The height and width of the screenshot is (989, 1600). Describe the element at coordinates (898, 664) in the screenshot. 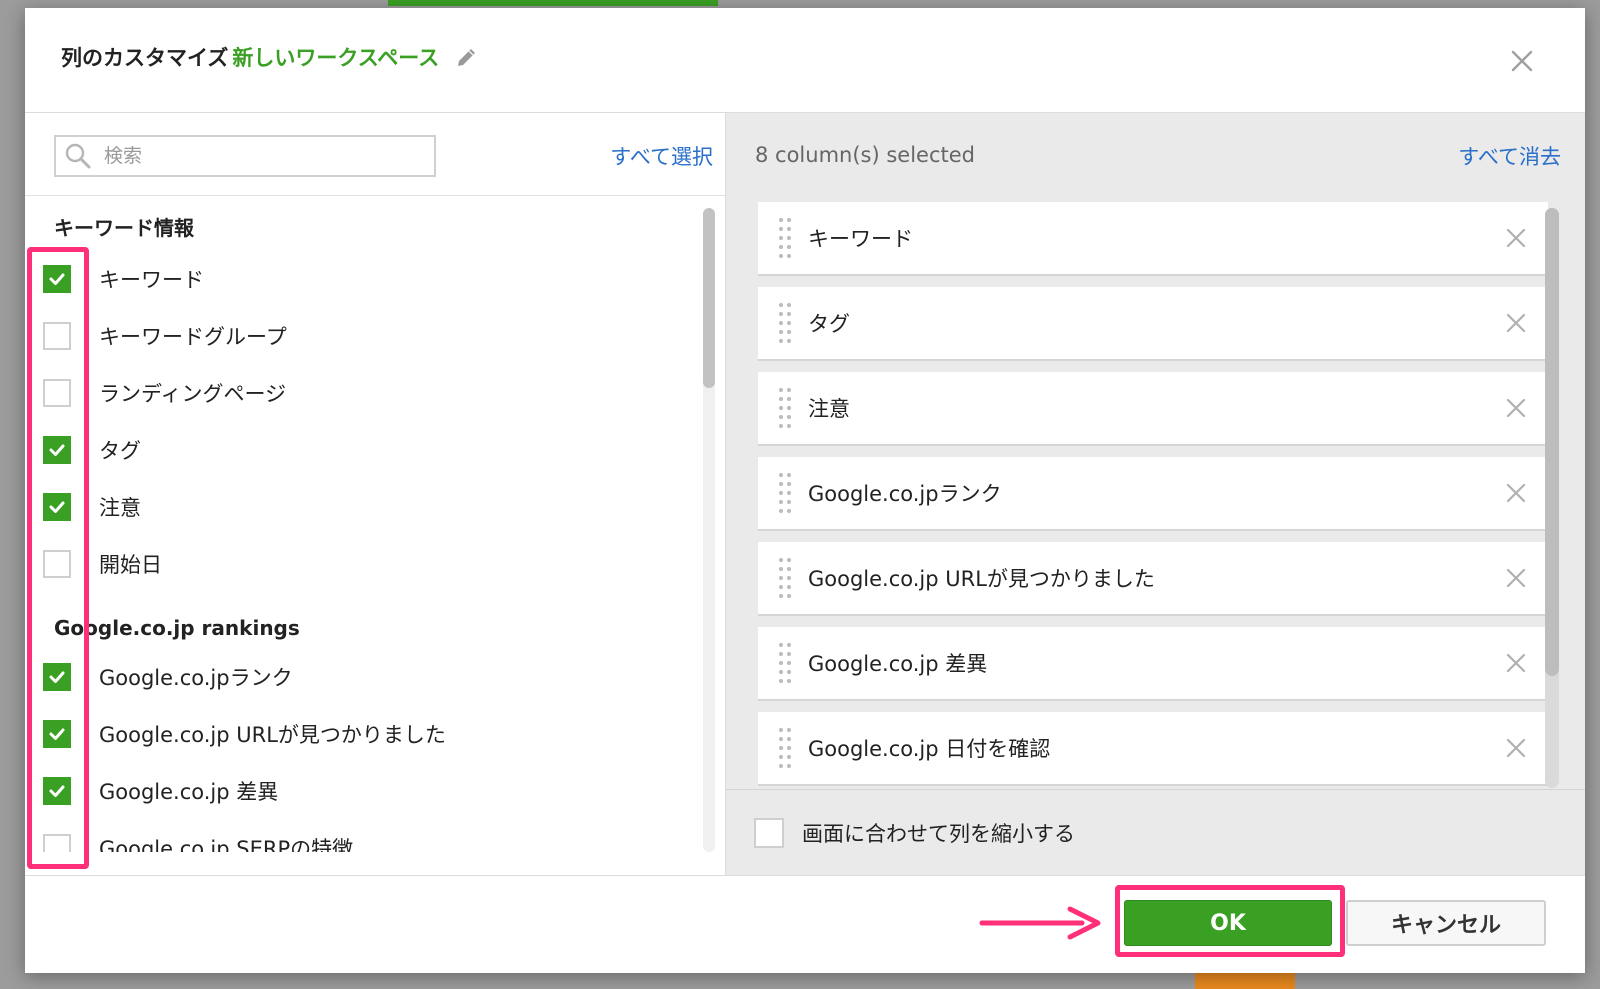

I see `selected-column-label: Google.co.jp 差異` at that location.